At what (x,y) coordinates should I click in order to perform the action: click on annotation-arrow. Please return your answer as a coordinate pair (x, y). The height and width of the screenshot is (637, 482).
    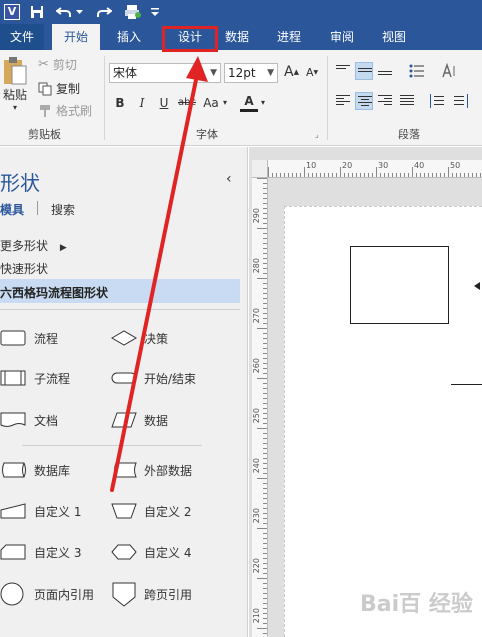
    Looking at the image, I should click on (159, 274).